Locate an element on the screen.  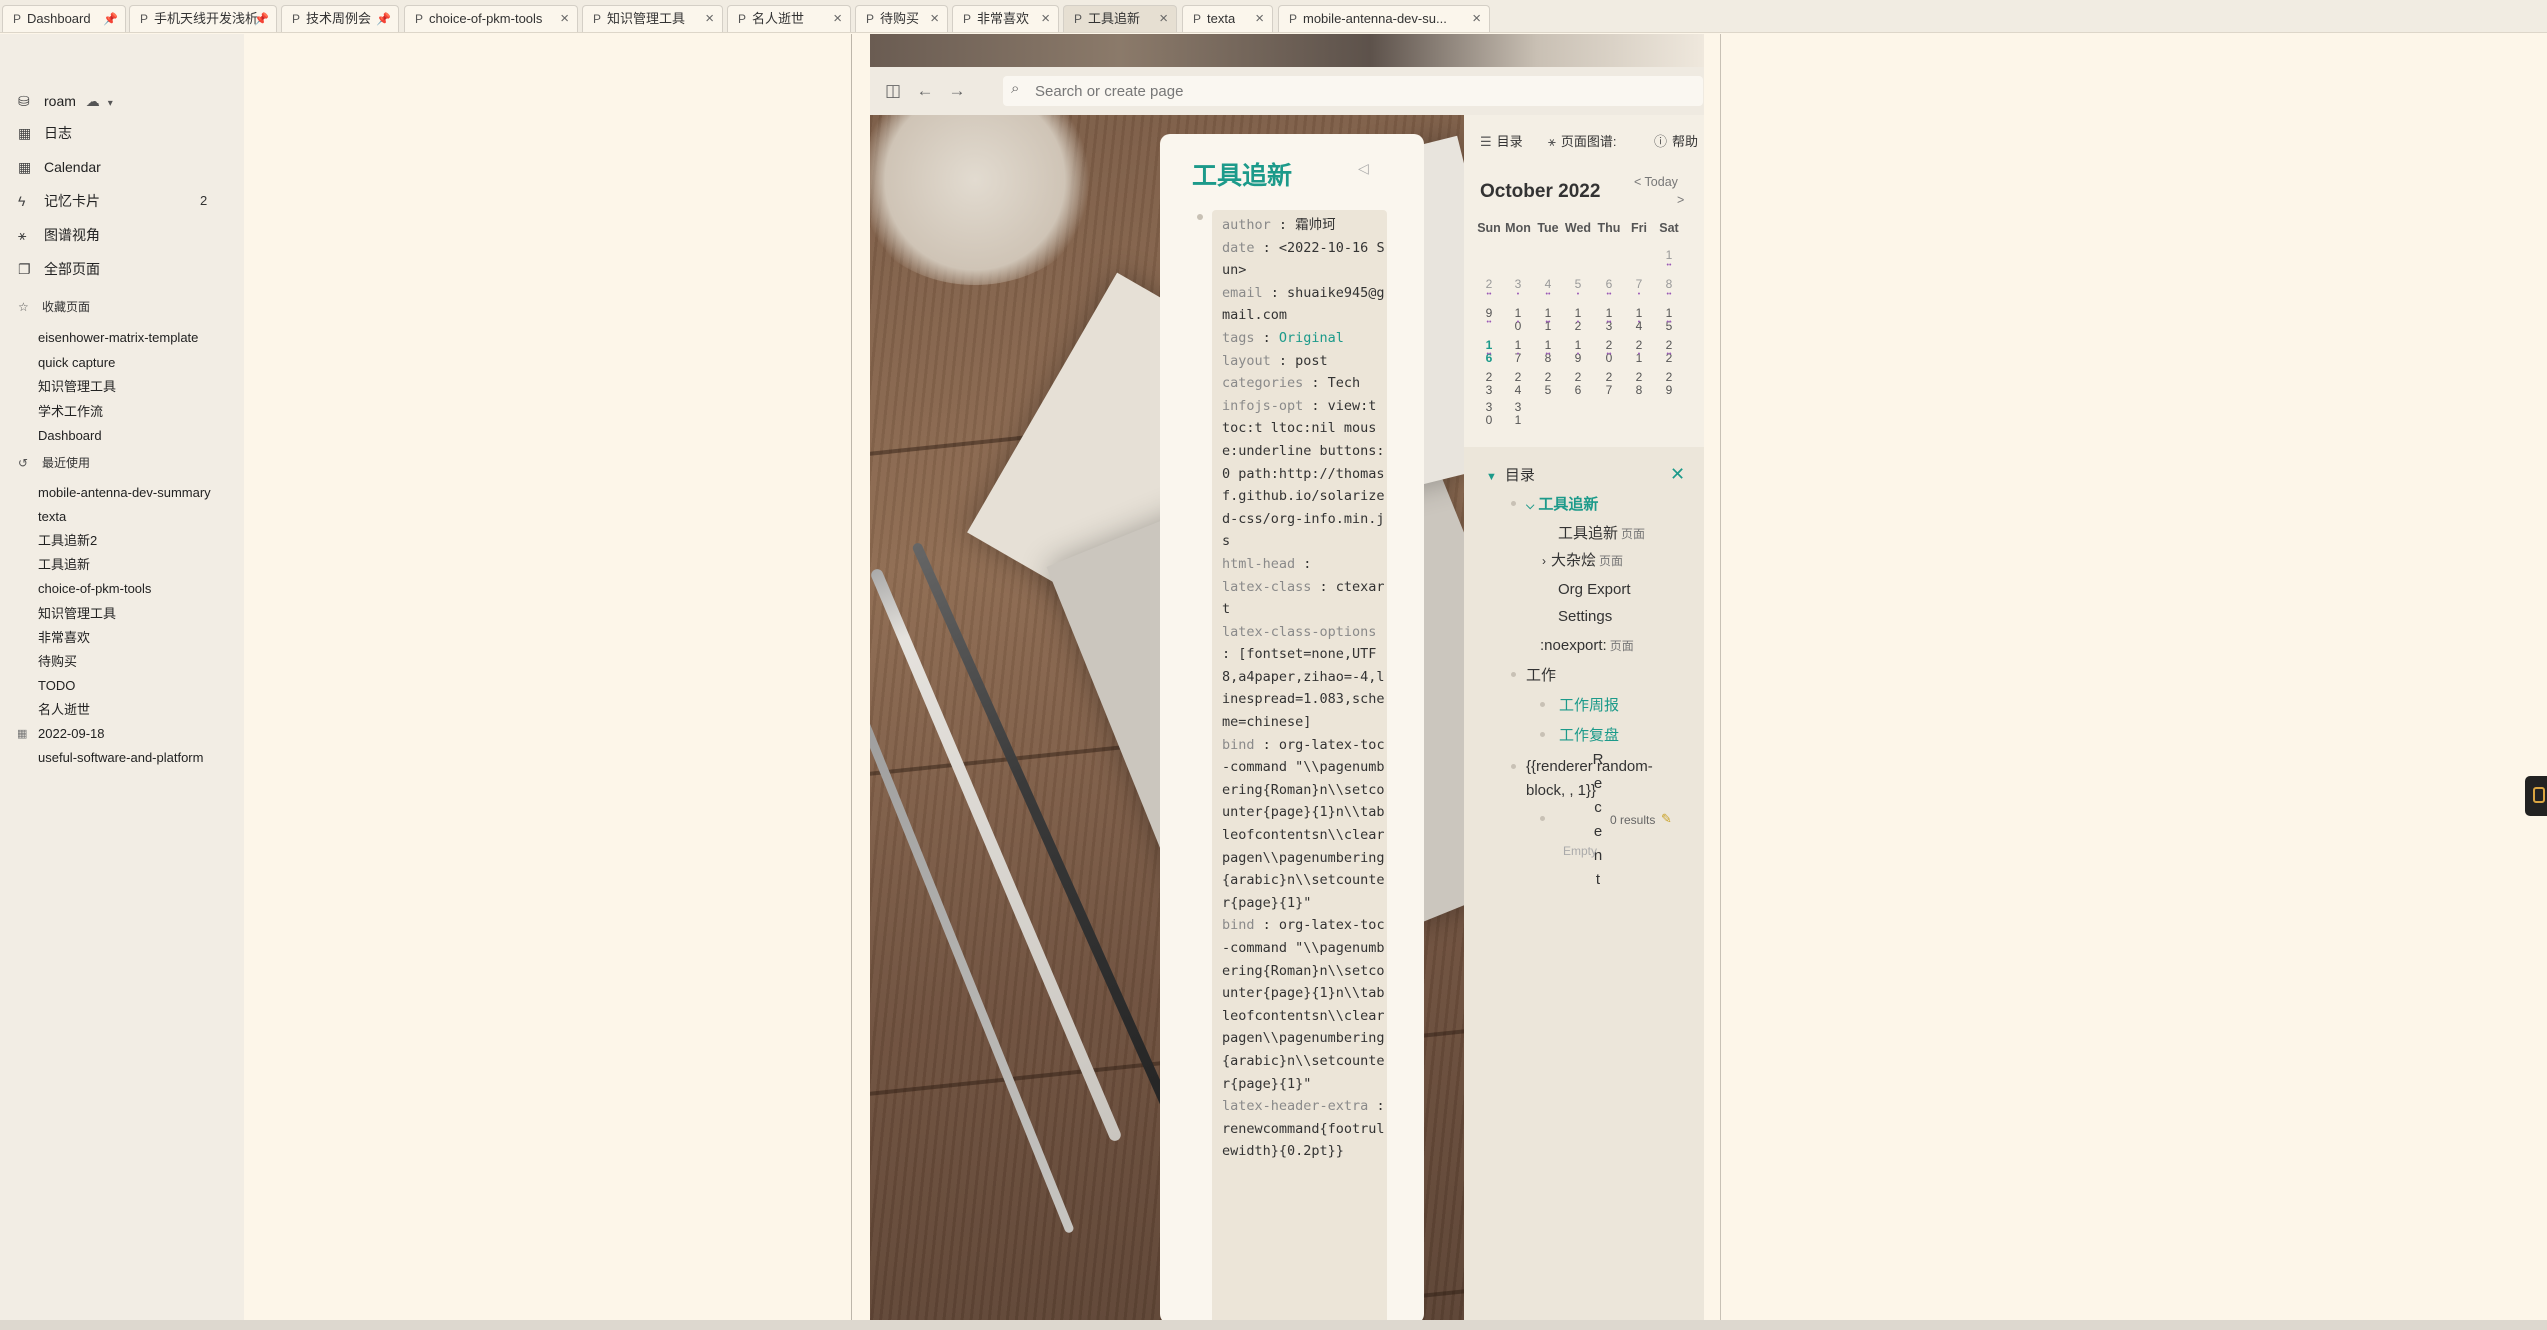
tab-7: P 待购买 × is located at coordinates (901, 18).